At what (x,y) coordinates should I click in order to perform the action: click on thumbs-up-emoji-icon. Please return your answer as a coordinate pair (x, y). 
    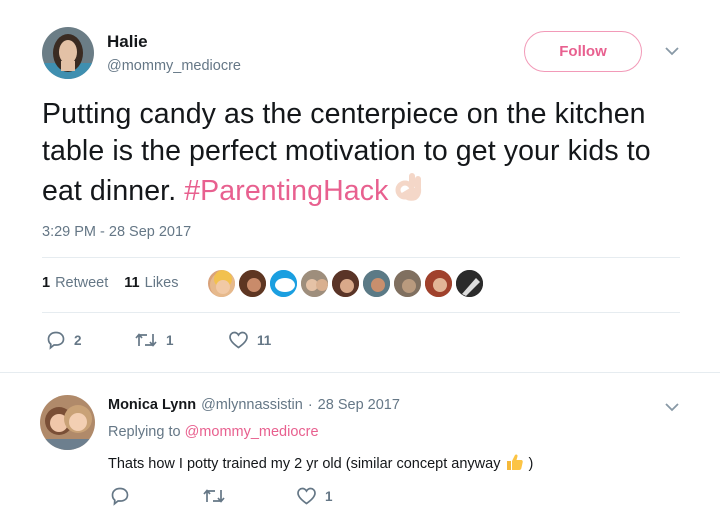
    Looking at the image, I should click on (514, 464).